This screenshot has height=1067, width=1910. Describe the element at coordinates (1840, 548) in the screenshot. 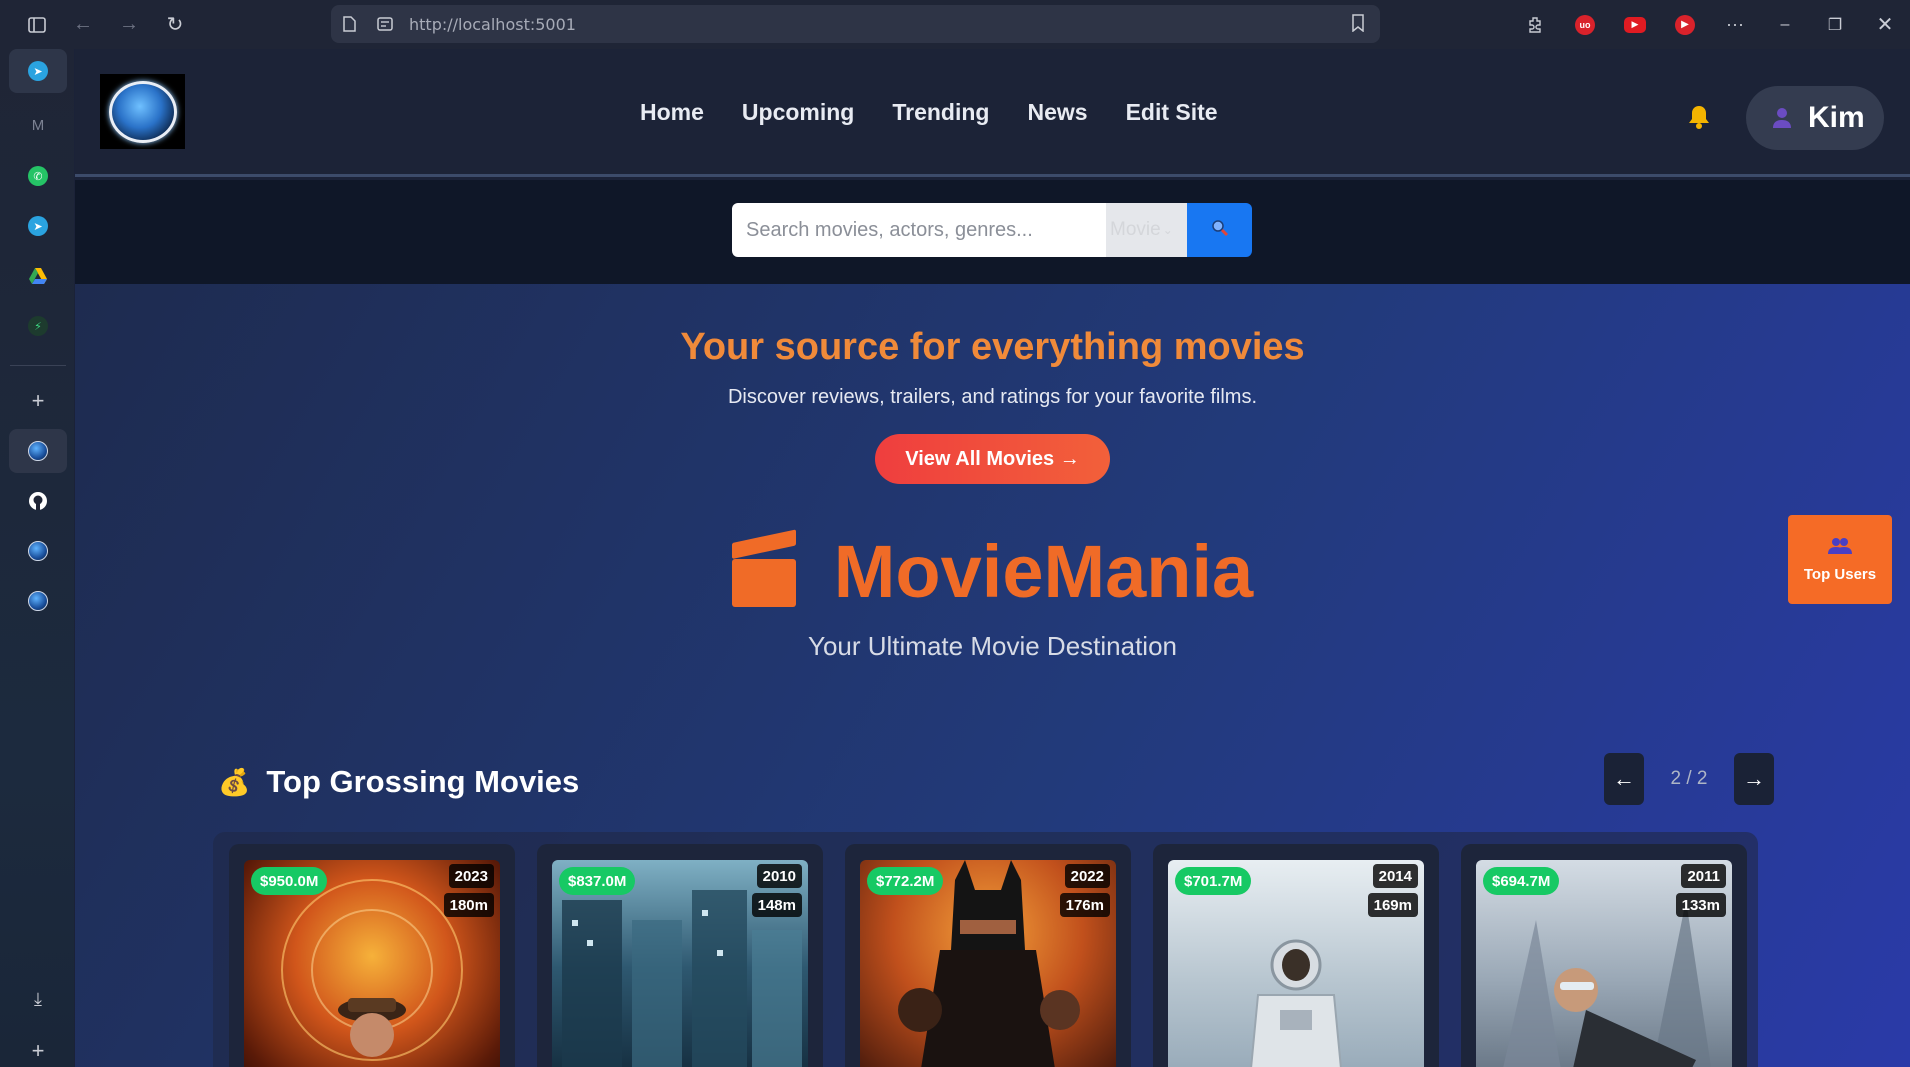

I see `users-icon` at that location.